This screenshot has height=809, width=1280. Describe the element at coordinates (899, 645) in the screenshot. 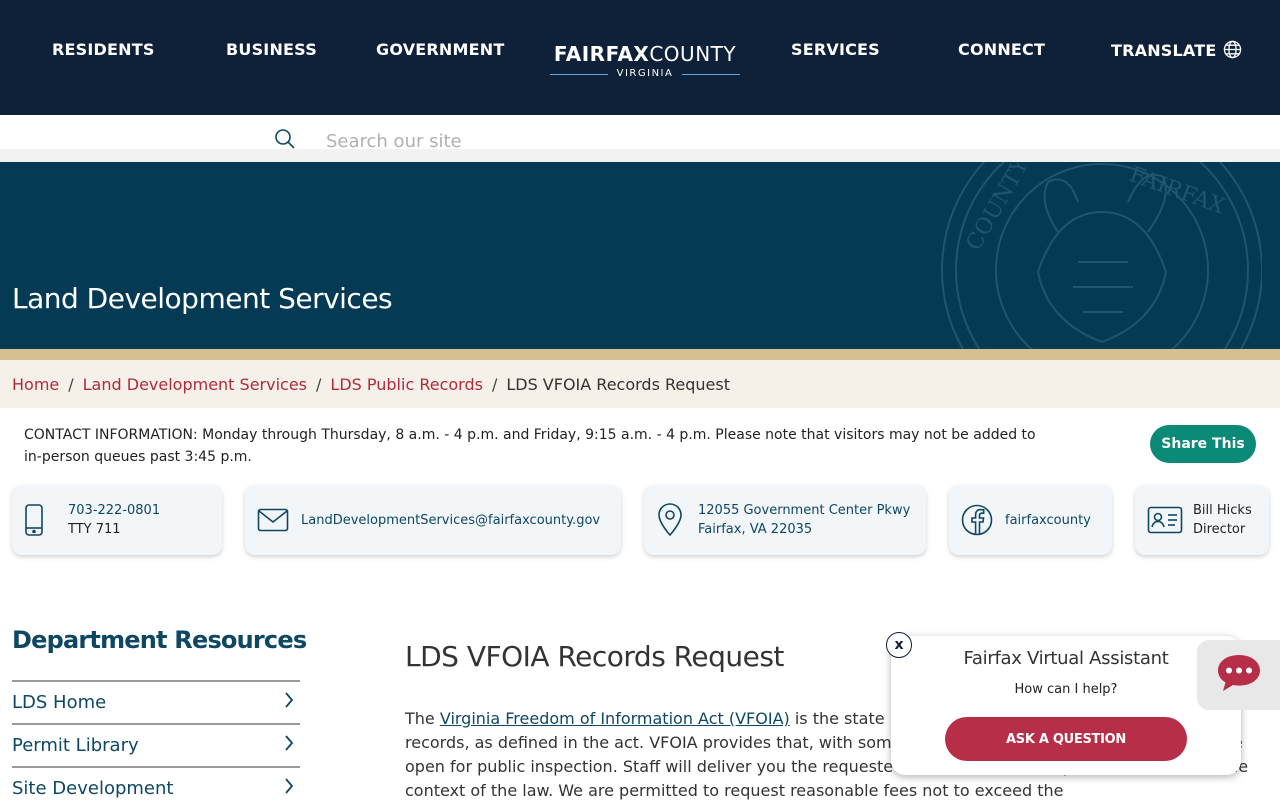

I see `chat-close-button: x` at that location.